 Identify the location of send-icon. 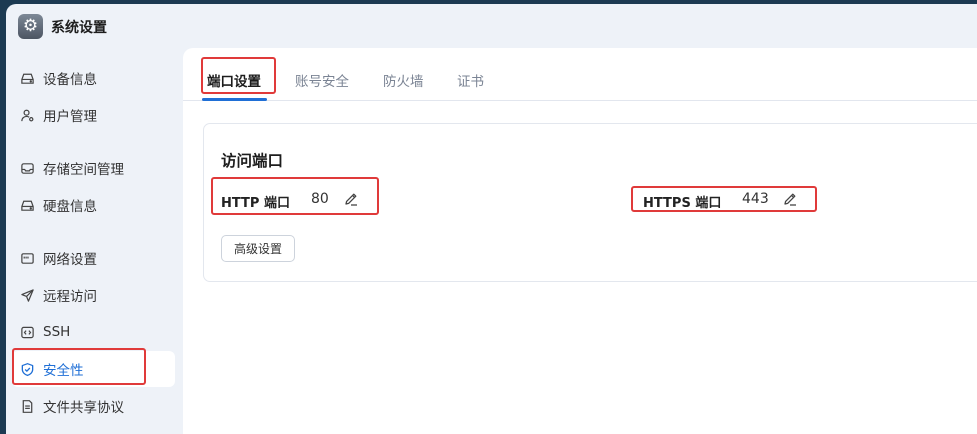
(27, 295).